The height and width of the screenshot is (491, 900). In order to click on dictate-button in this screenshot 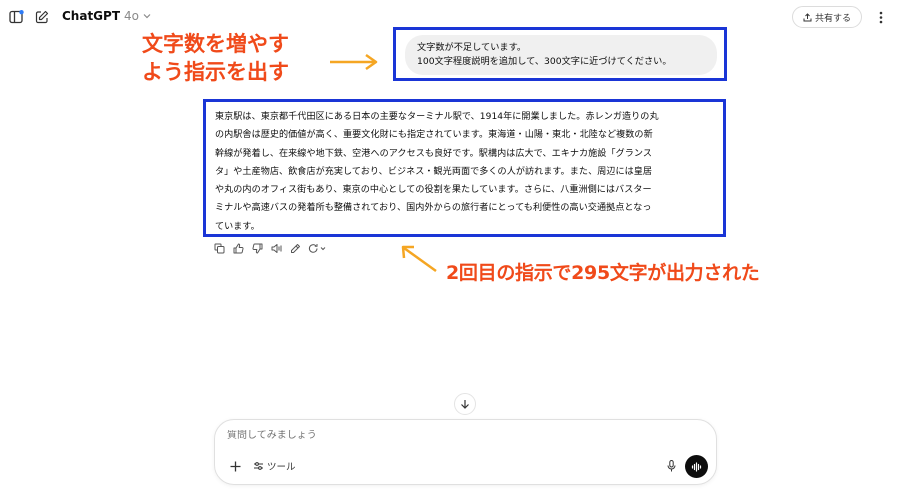, I will do `click(671, 466)`.